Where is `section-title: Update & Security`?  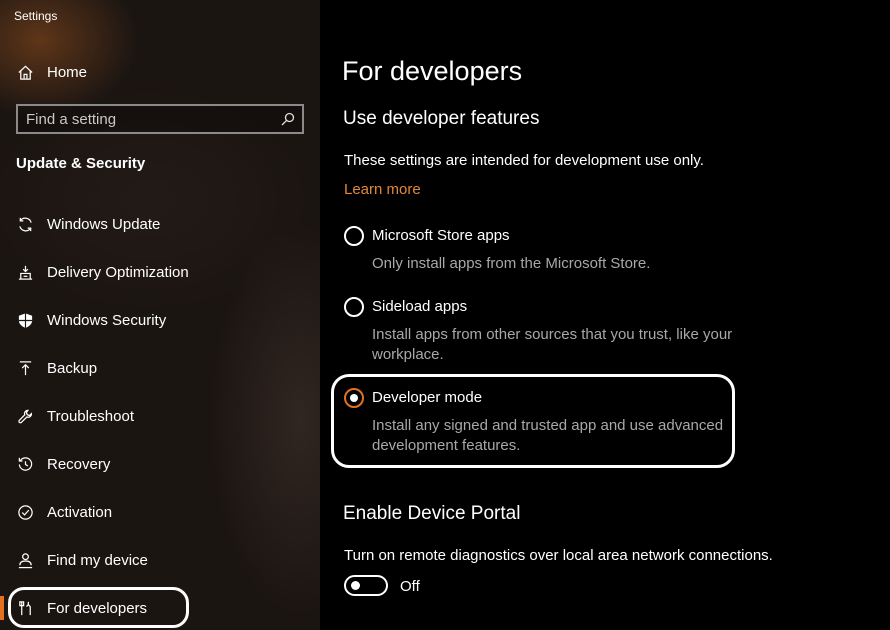
section-title: Update & Security is located at coordinates (81, 163).